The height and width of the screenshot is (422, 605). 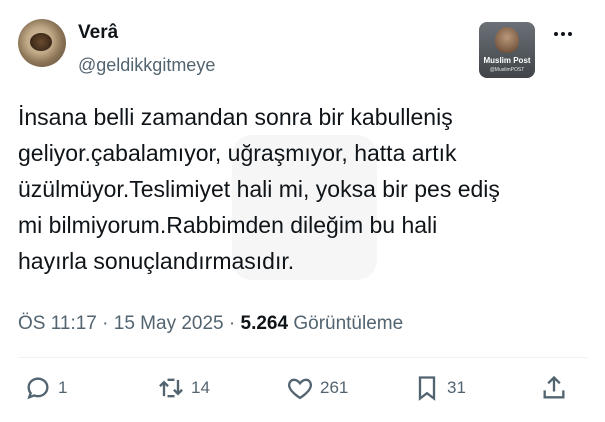 What do you see at coordinates (63, 387) in the screenshot?
I see `reply-count: 1` at bounding box center [63, 387].